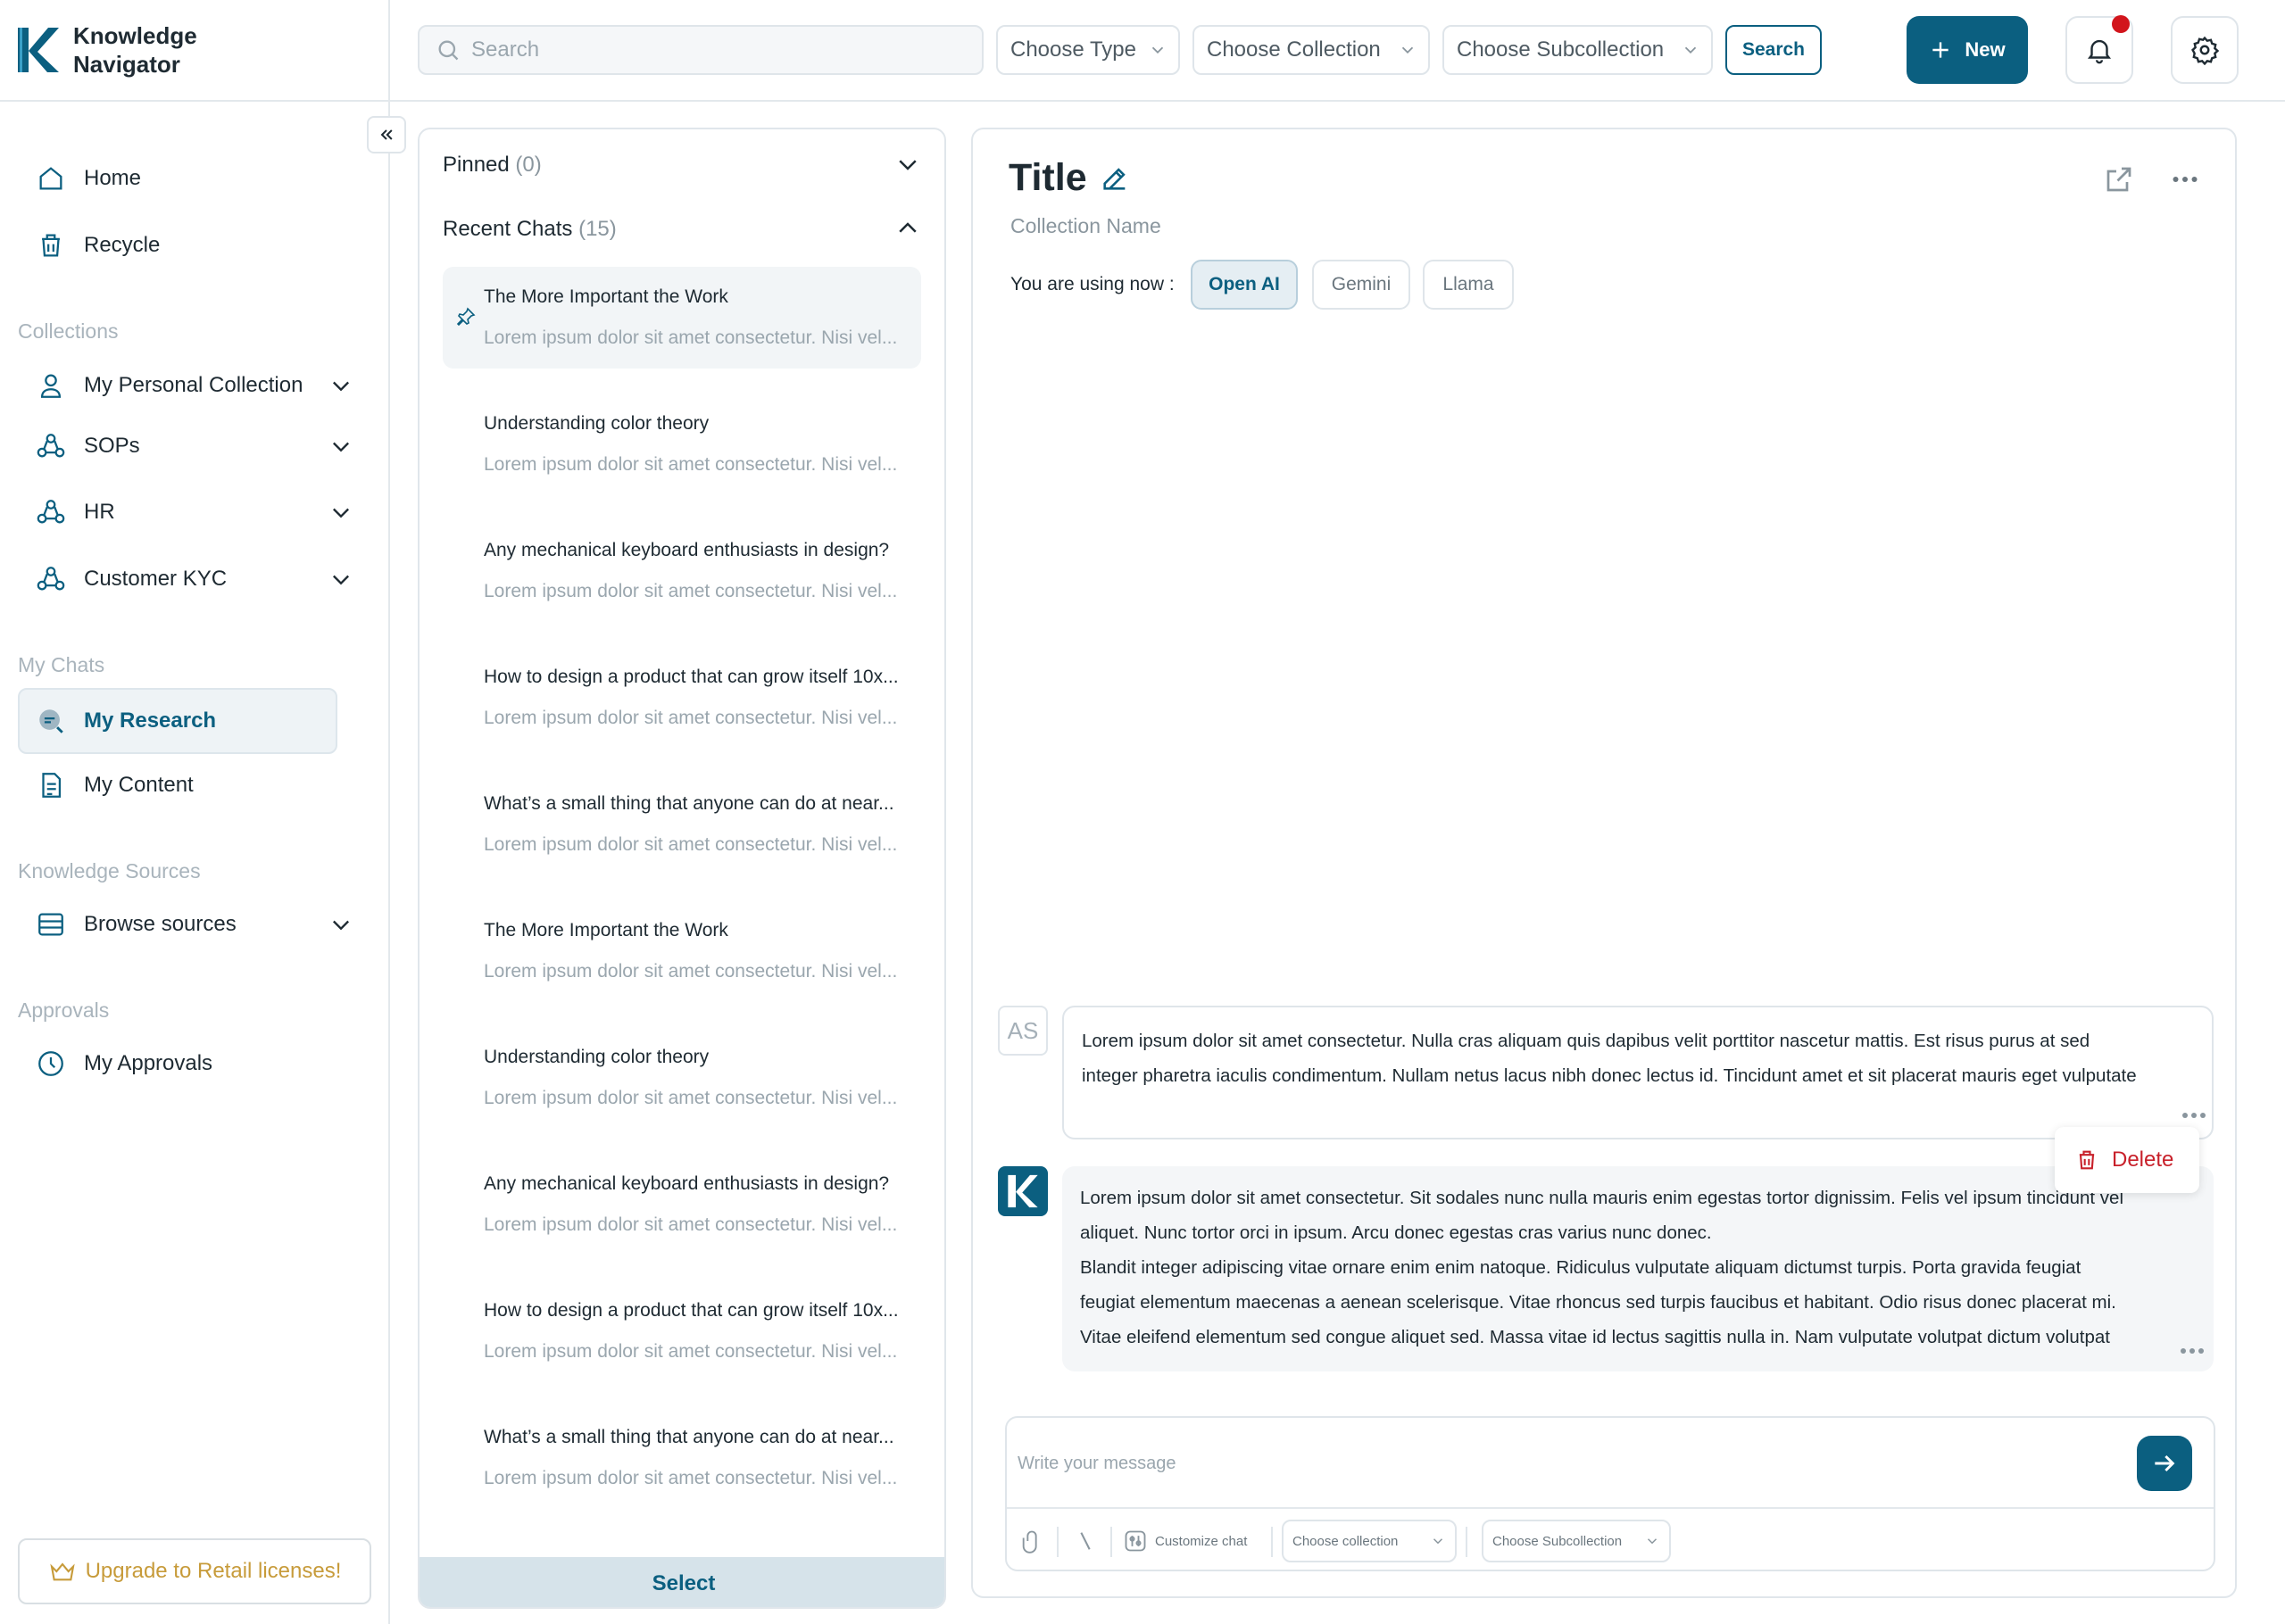 The image size is (2285, 1624). What do you see at coordinates (192, 579) in the screenshot?
I see `collection-item-customer-kyc: Customer KYC` at bounding box center [192, 579].